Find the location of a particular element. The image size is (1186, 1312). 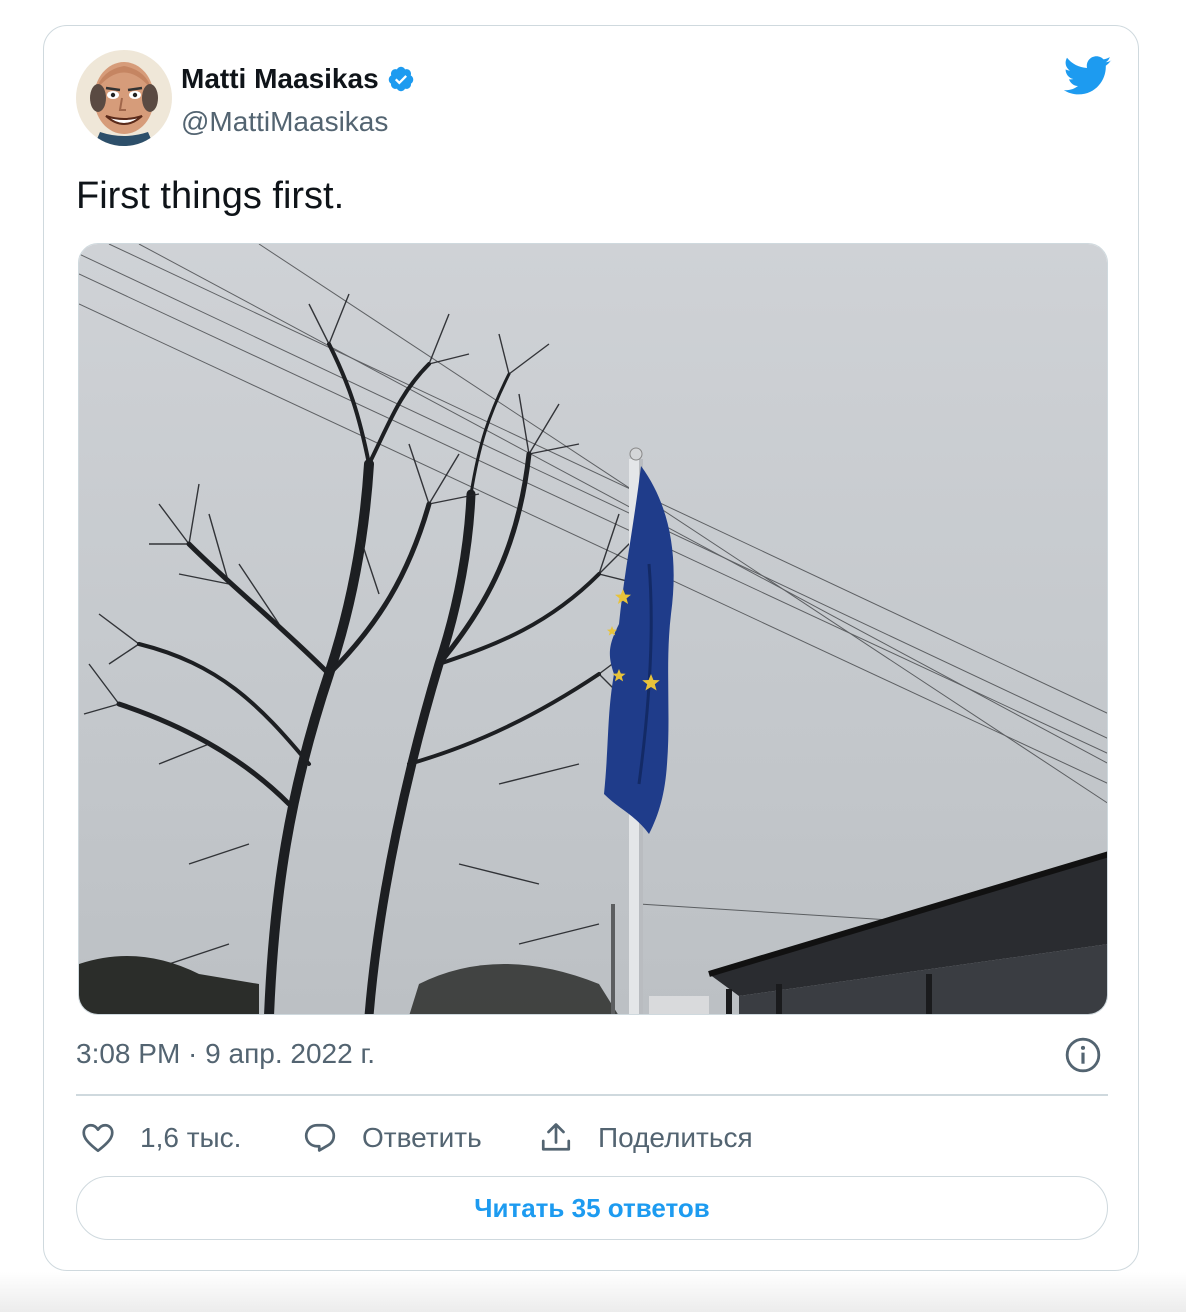

tweet-header: Matti Maasikas @MattiMaasikas is located at coordinates (594, 98).